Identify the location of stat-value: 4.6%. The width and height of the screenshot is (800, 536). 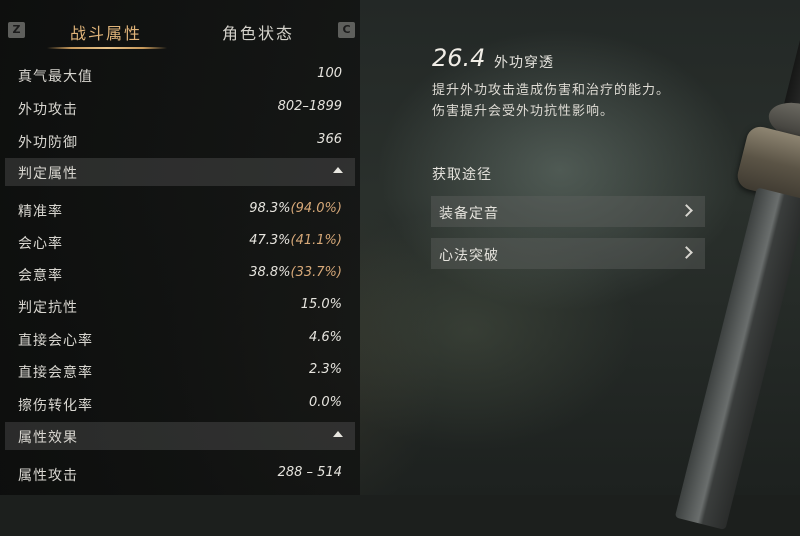
(325, 337).